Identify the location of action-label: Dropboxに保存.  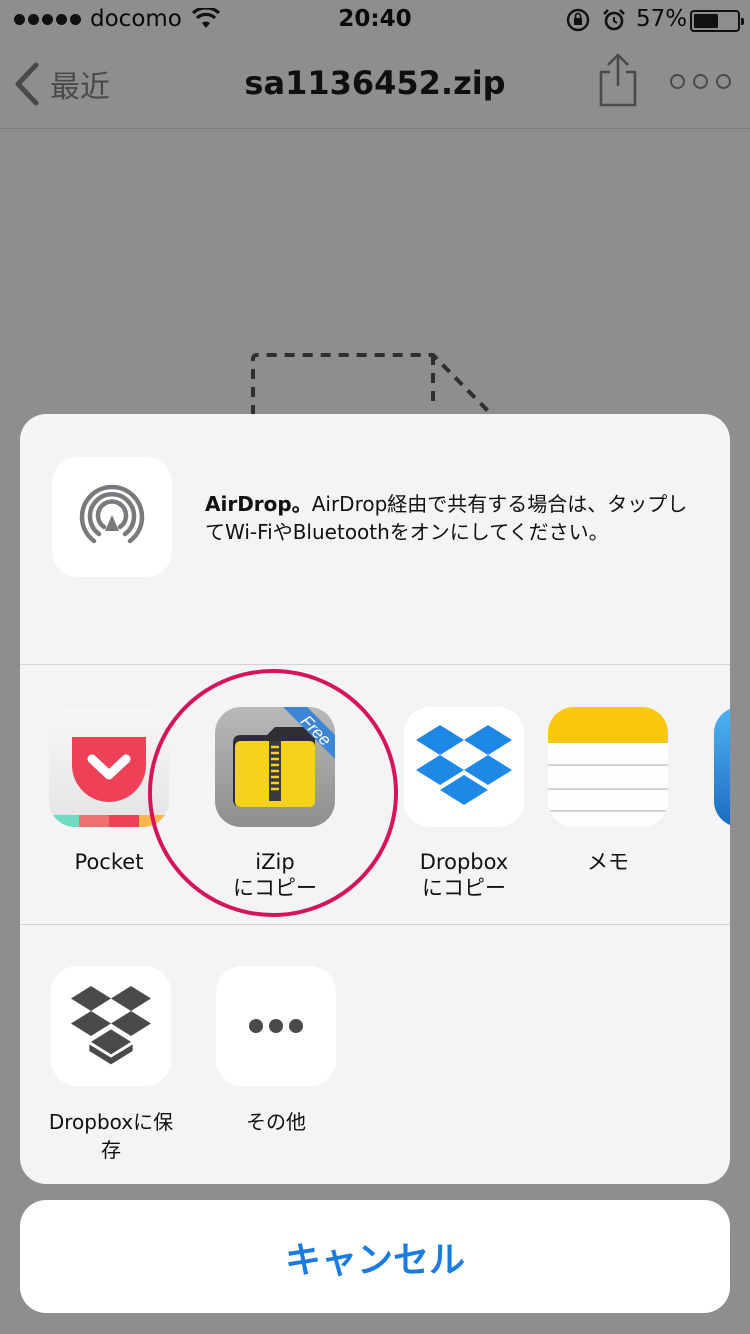
(111, 1136).